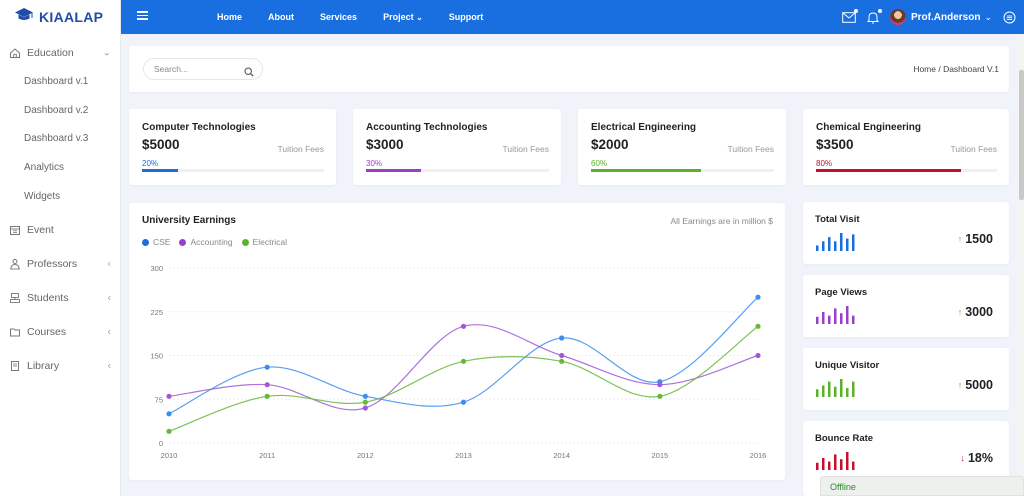 The width and height of the screenshot is (1024, 496). Describe the element at coordinates (393, 170) in the screenshot. I see `progress-fill` at that location.